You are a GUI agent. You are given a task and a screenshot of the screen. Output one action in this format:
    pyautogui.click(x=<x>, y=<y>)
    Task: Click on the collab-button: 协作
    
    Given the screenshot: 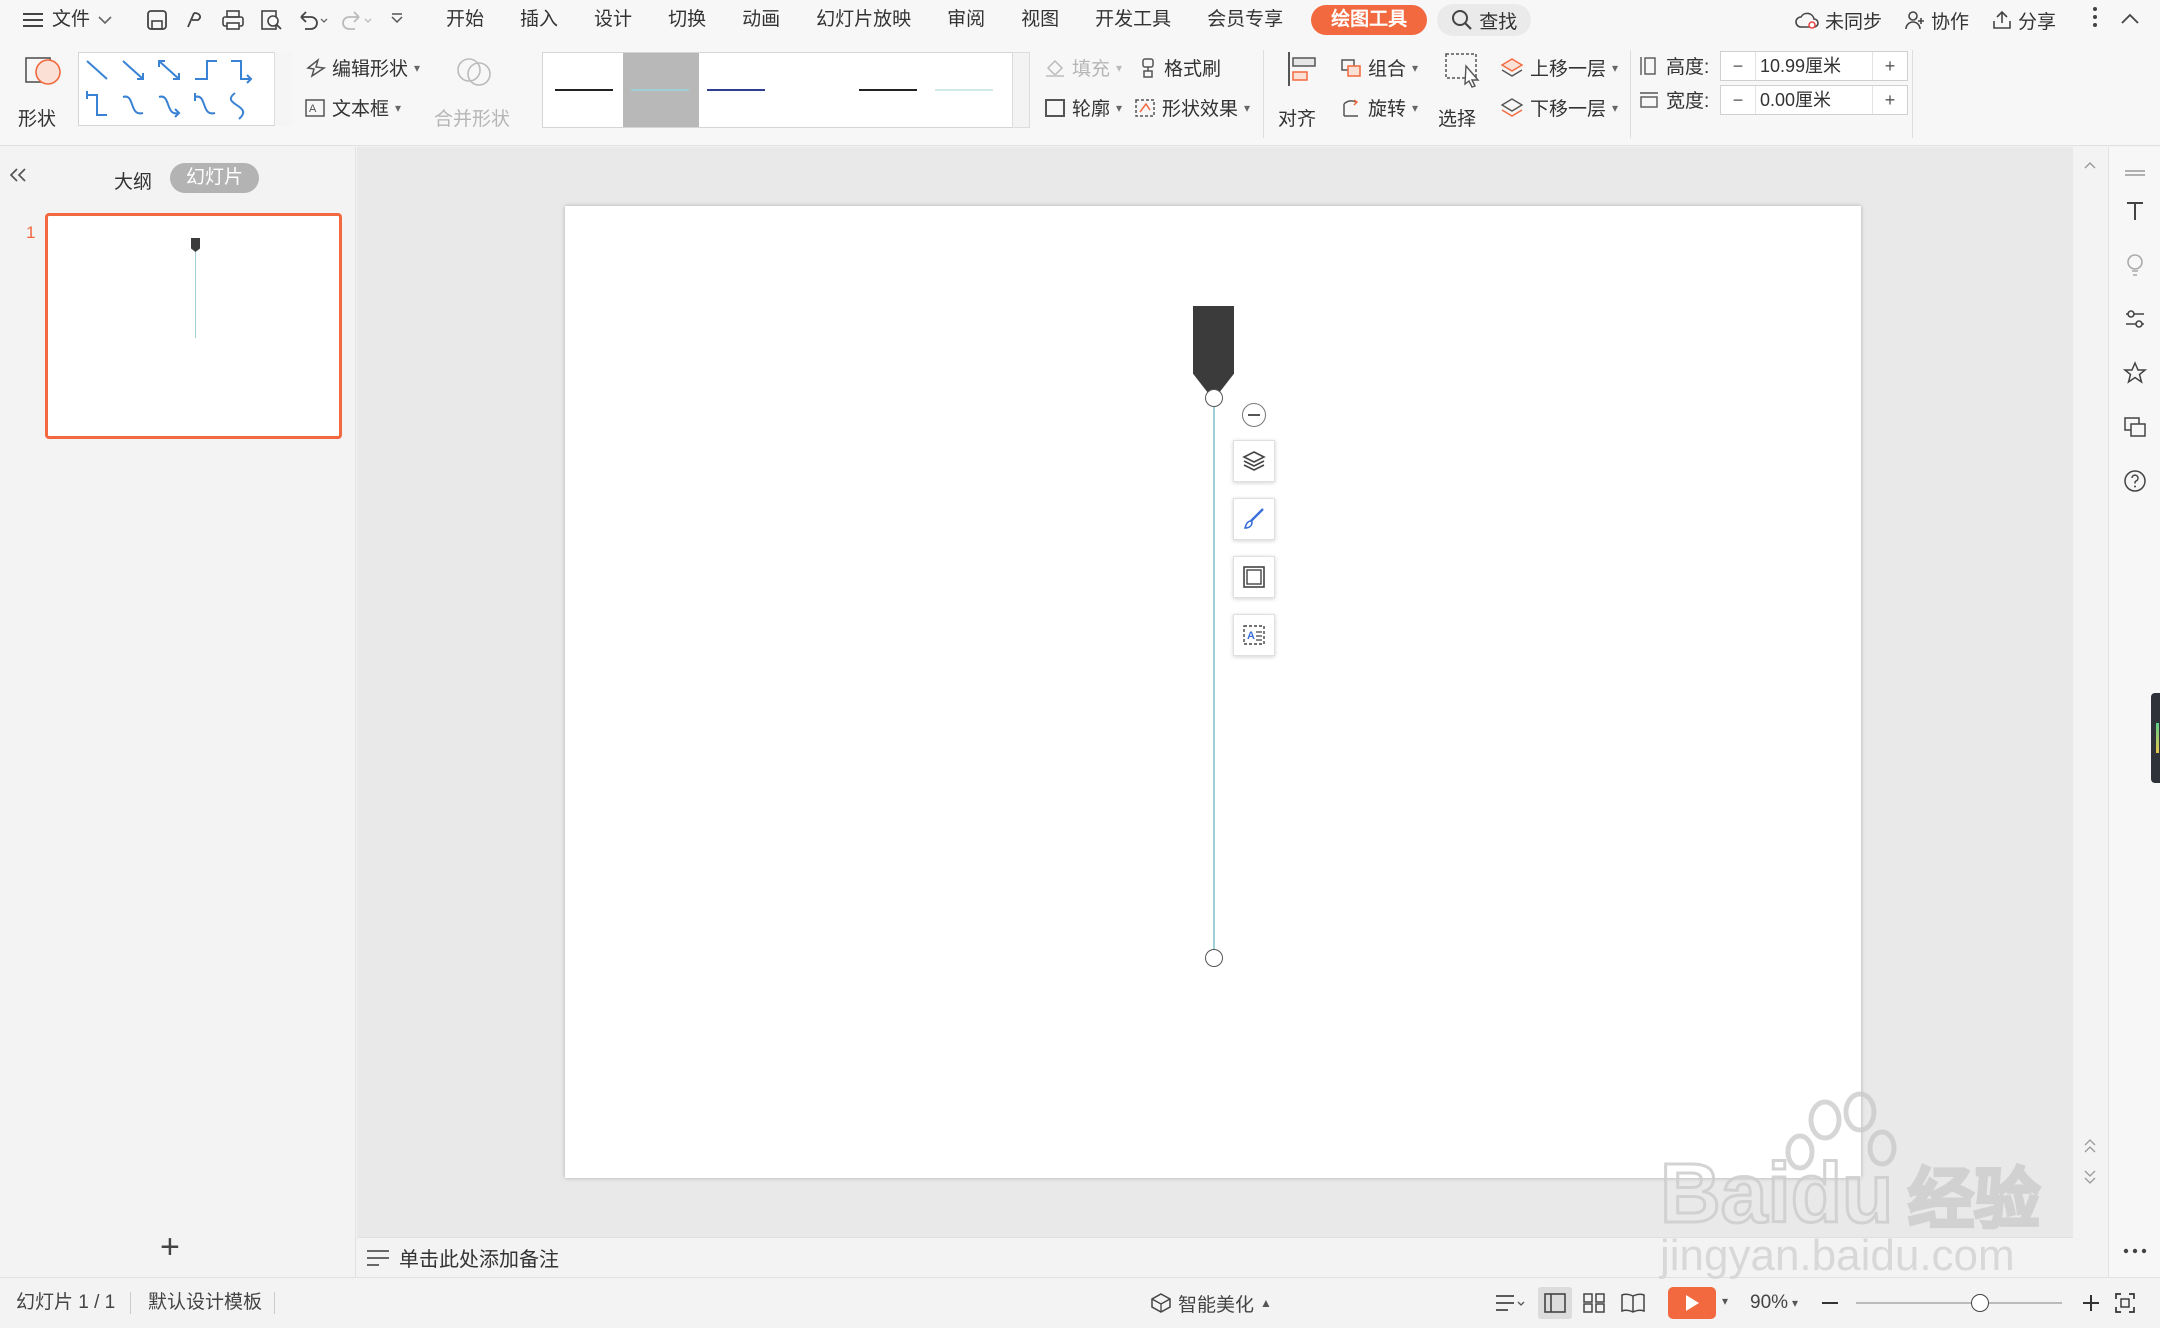 What is the action you would take?
    pyautogui.click(x=1936, y=20)
    